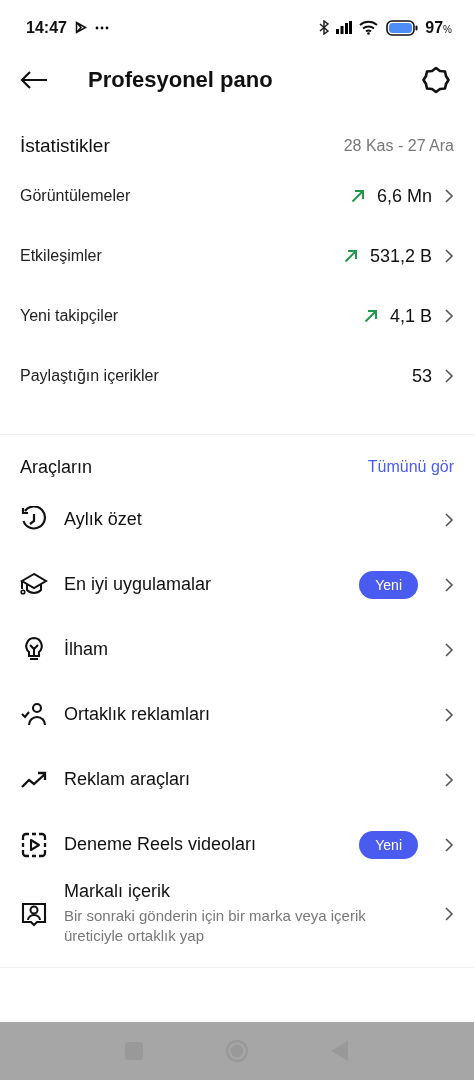  I want to click on tool-item: Deneme Reels videoları Yeni, so click(237, 844).